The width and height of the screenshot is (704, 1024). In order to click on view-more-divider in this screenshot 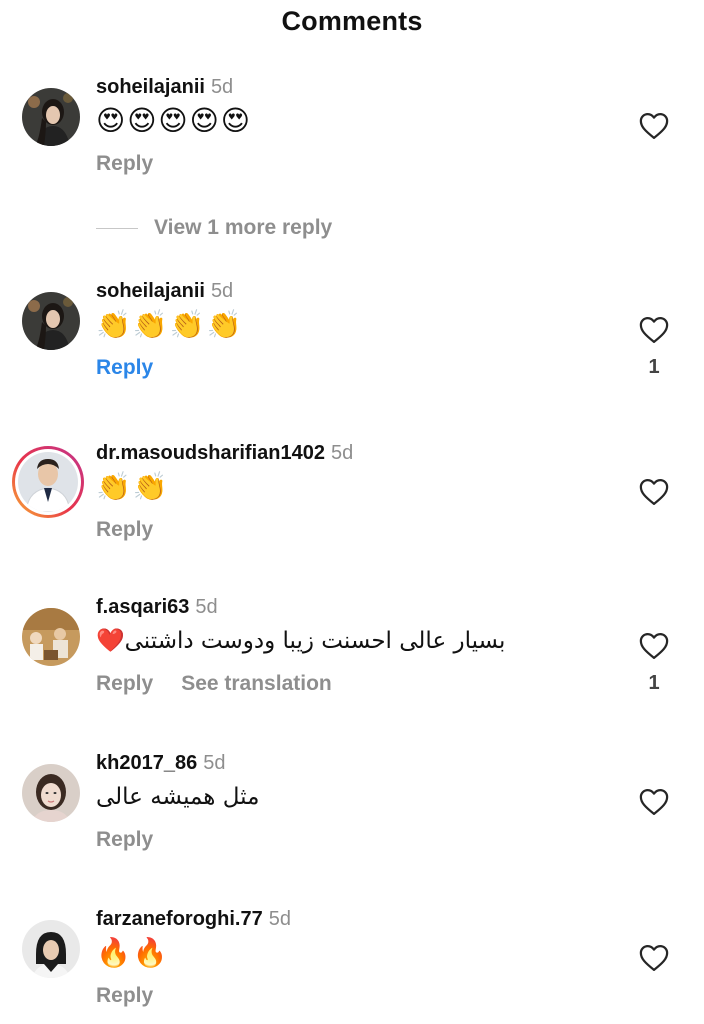, I will do `click(117, 228)`.